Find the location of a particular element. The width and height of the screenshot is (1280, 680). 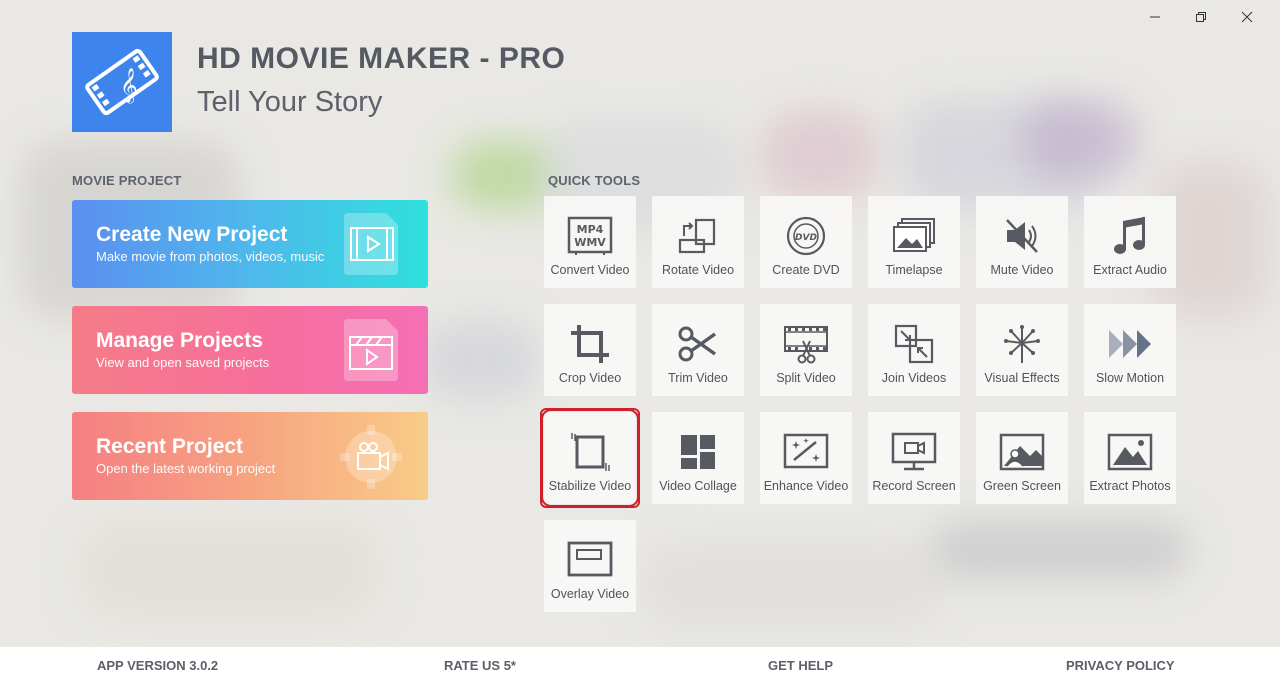

rotate-icon is located at coordinates (697, 236).